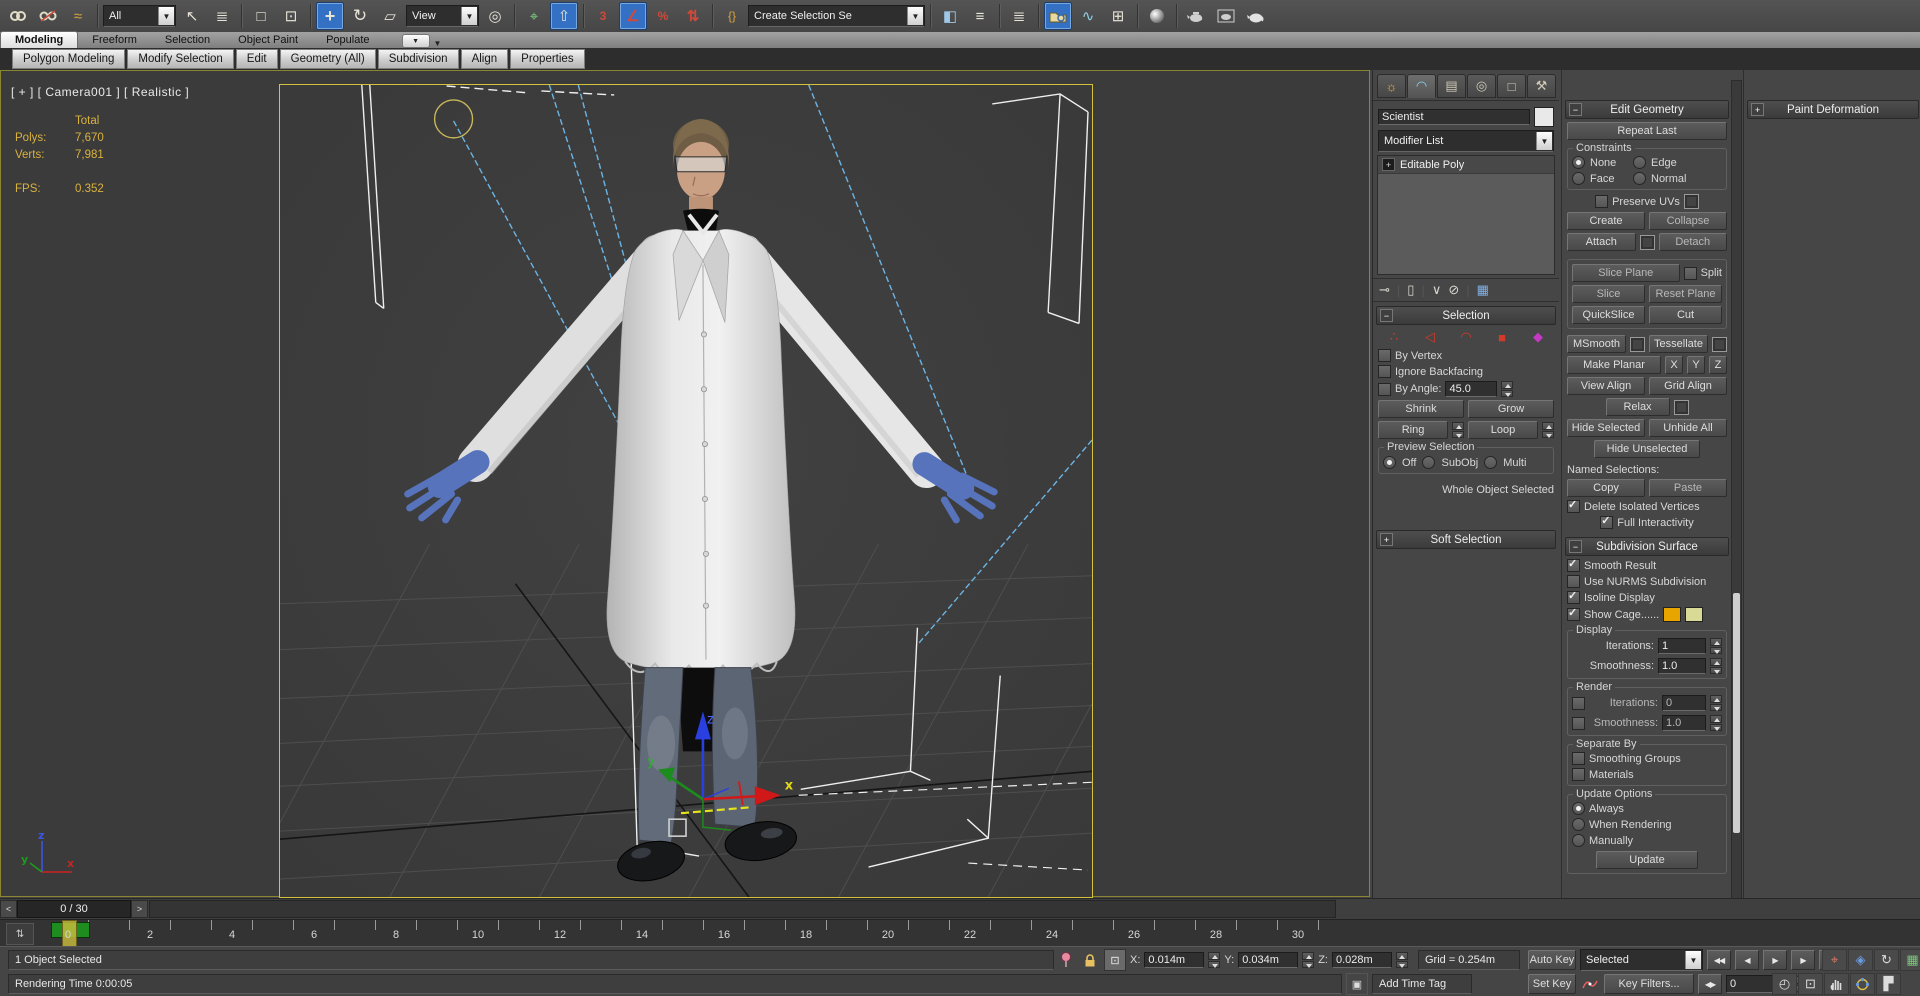  Describe the element at coordinates (1394, 337) in the screenshot. I see `subobject-vertex-icon: ∴` at that location.